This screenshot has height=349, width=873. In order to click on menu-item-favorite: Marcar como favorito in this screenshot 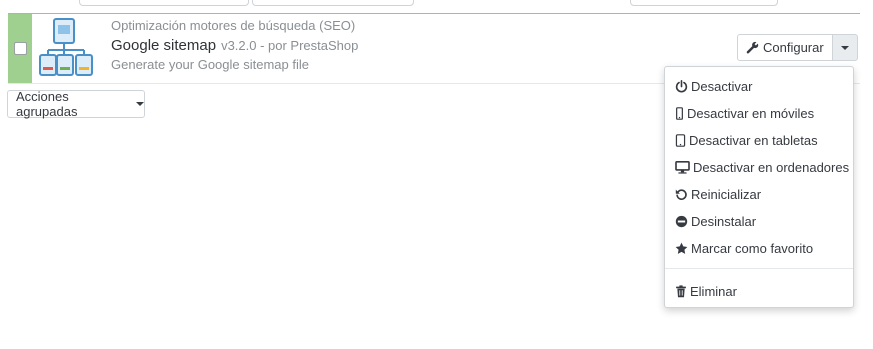, I will do `click(744, 248)`.